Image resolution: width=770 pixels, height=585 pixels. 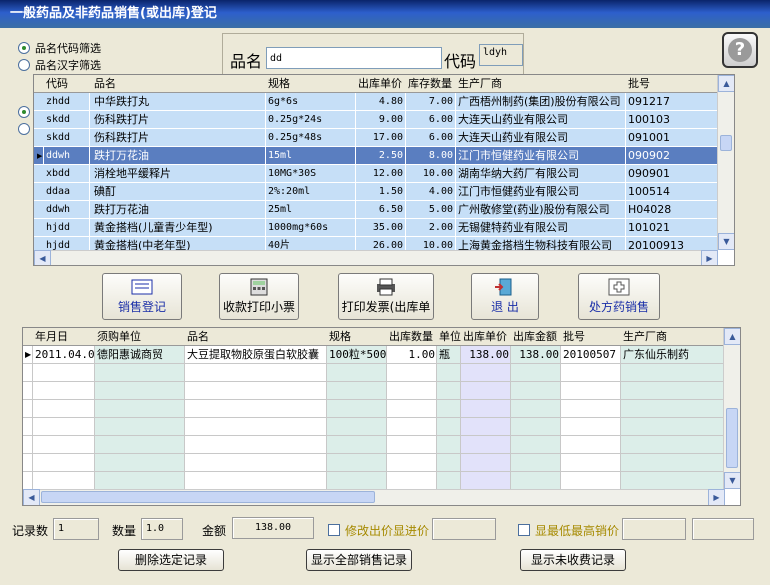 What do you see at coordinates (505, 307) in the screenshot?
I see `exit-label: 退 出` at bounding box center [505, 307].